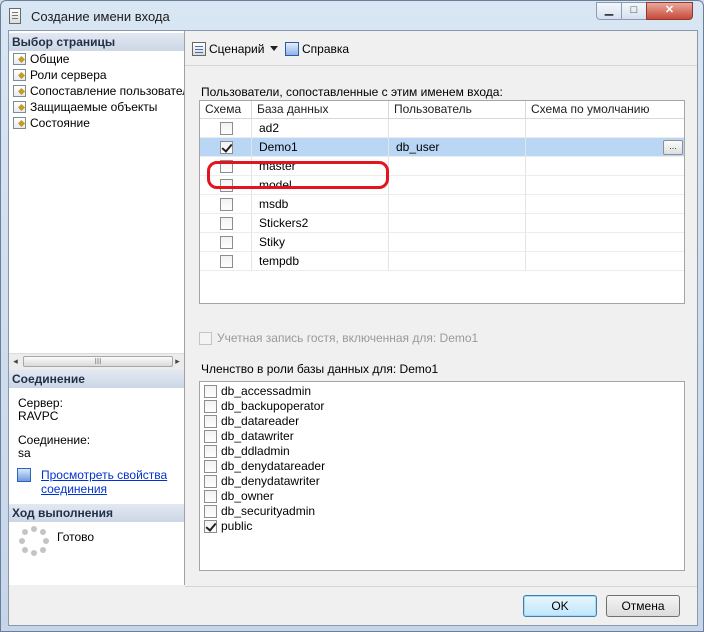  What do you see at coordinates (268, 511) in the screenshot?
I see `role-label: db_securityadmin` at bounding box center [268, 511].